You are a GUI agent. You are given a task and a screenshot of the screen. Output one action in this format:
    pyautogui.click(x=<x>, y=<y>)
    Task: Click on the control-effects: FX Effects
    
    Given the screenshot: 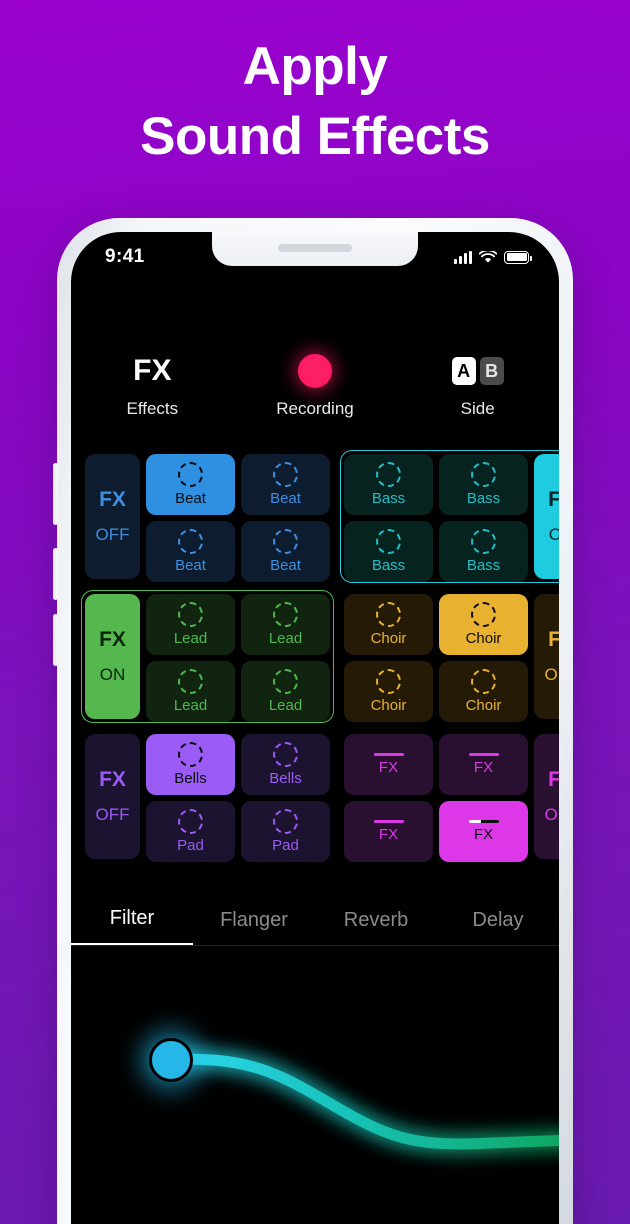 What is the action you would take?
    pyautogui.click(x=152, y=384)
    